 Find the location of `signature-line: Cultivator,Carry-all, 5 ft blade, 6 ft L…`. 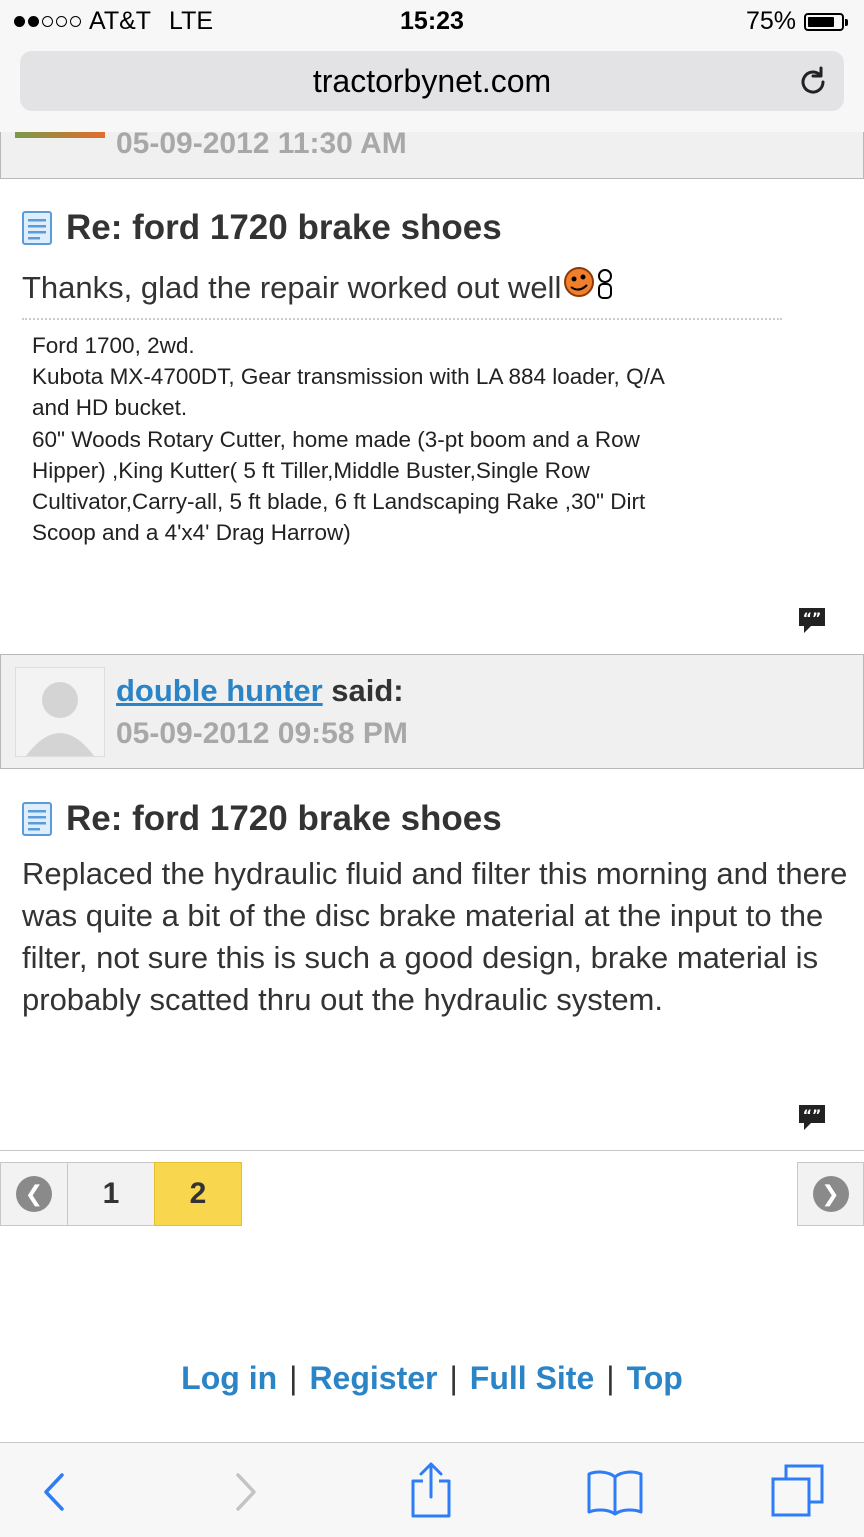

signature-line: Cultivator,Carry-all, 5 ft blade, 6 ft L… is located at coordinates (339, 502).